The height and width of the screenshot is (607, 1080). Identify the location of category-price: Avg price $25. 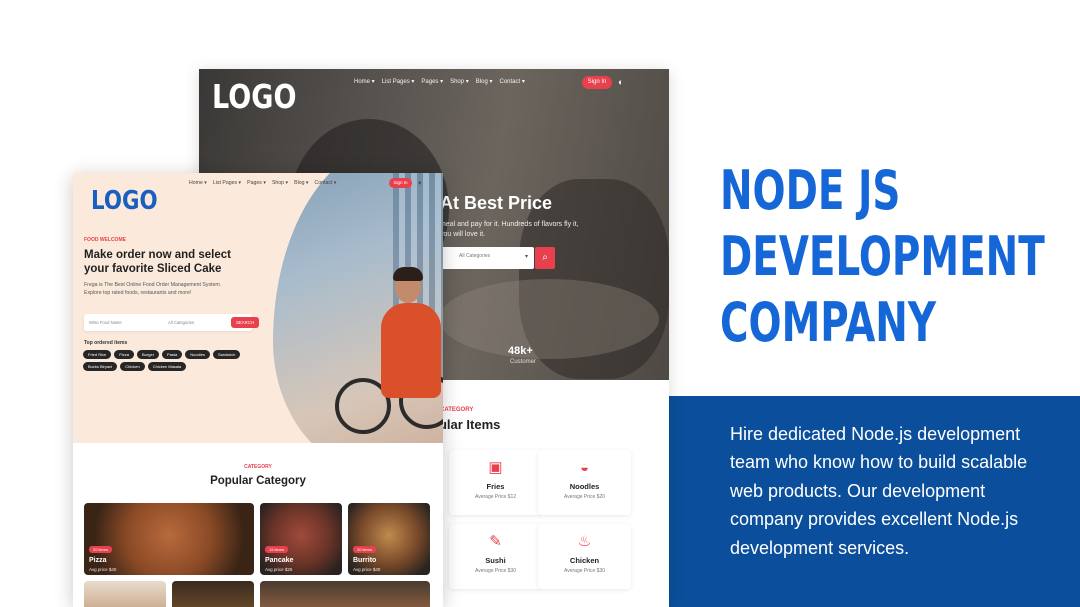
(279, 569).